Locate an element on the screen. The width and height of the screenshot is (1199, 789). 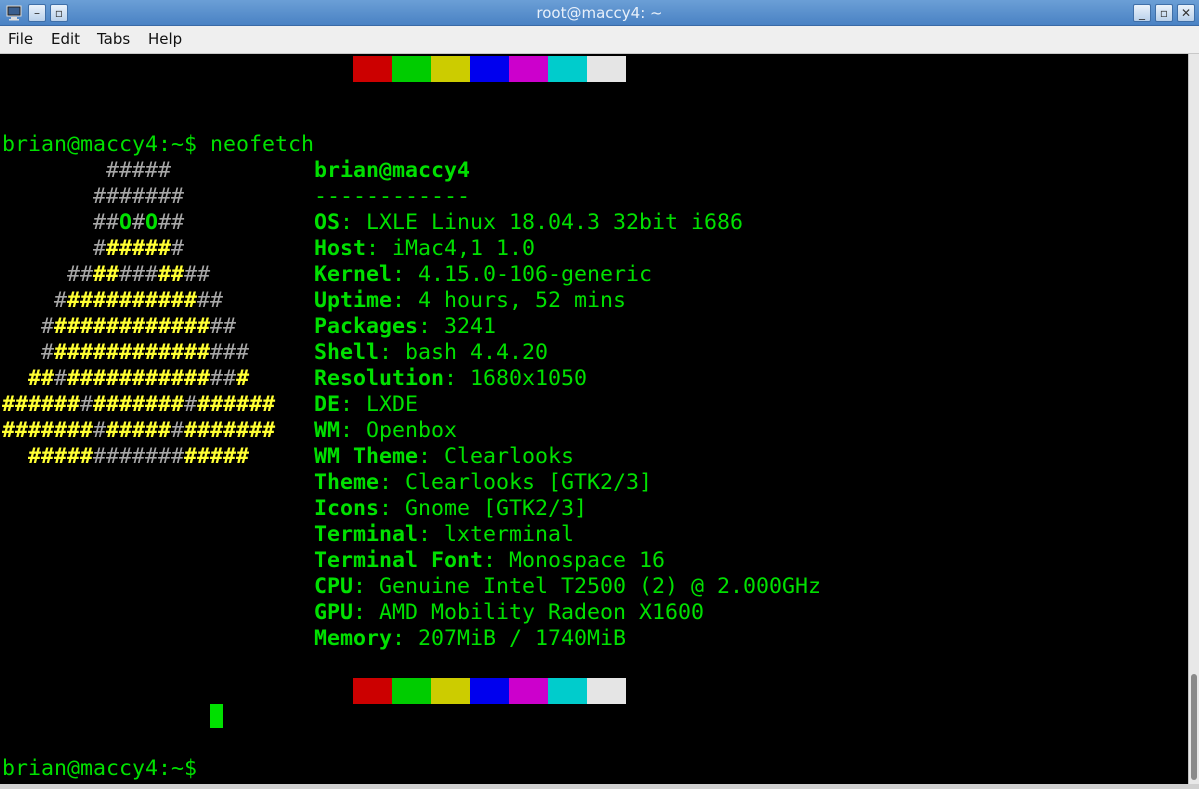
info-value: : LXDE is located at coordinates (379, 404).